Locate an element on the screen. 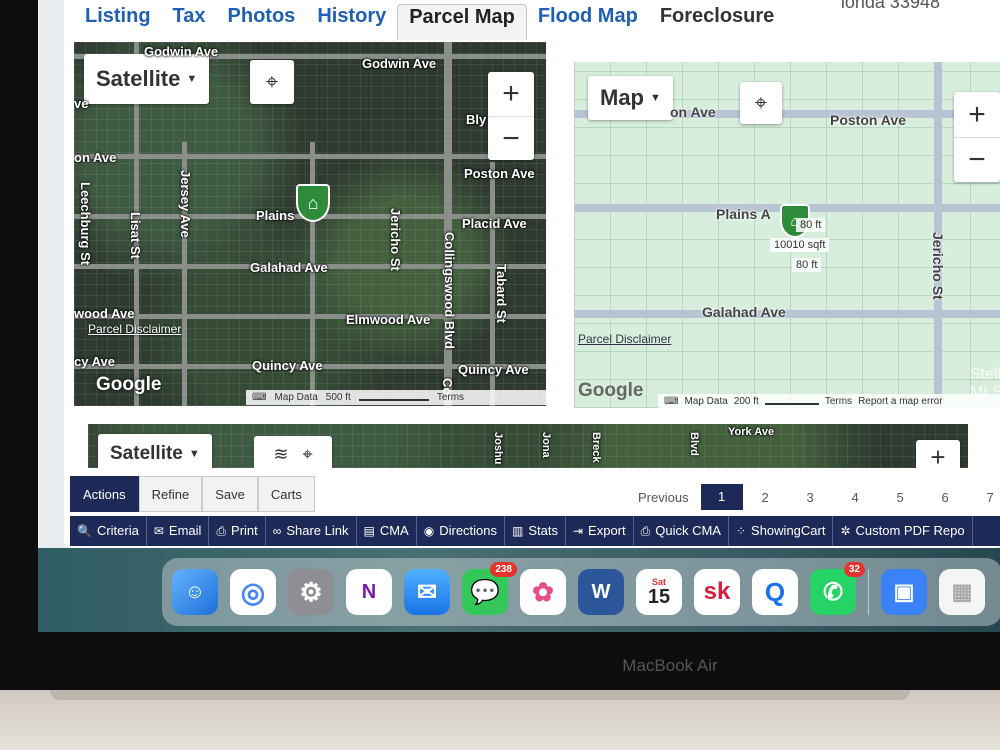 The image size is (1000, 750). tab-carts: Carts is located at coordinates (286, 494).